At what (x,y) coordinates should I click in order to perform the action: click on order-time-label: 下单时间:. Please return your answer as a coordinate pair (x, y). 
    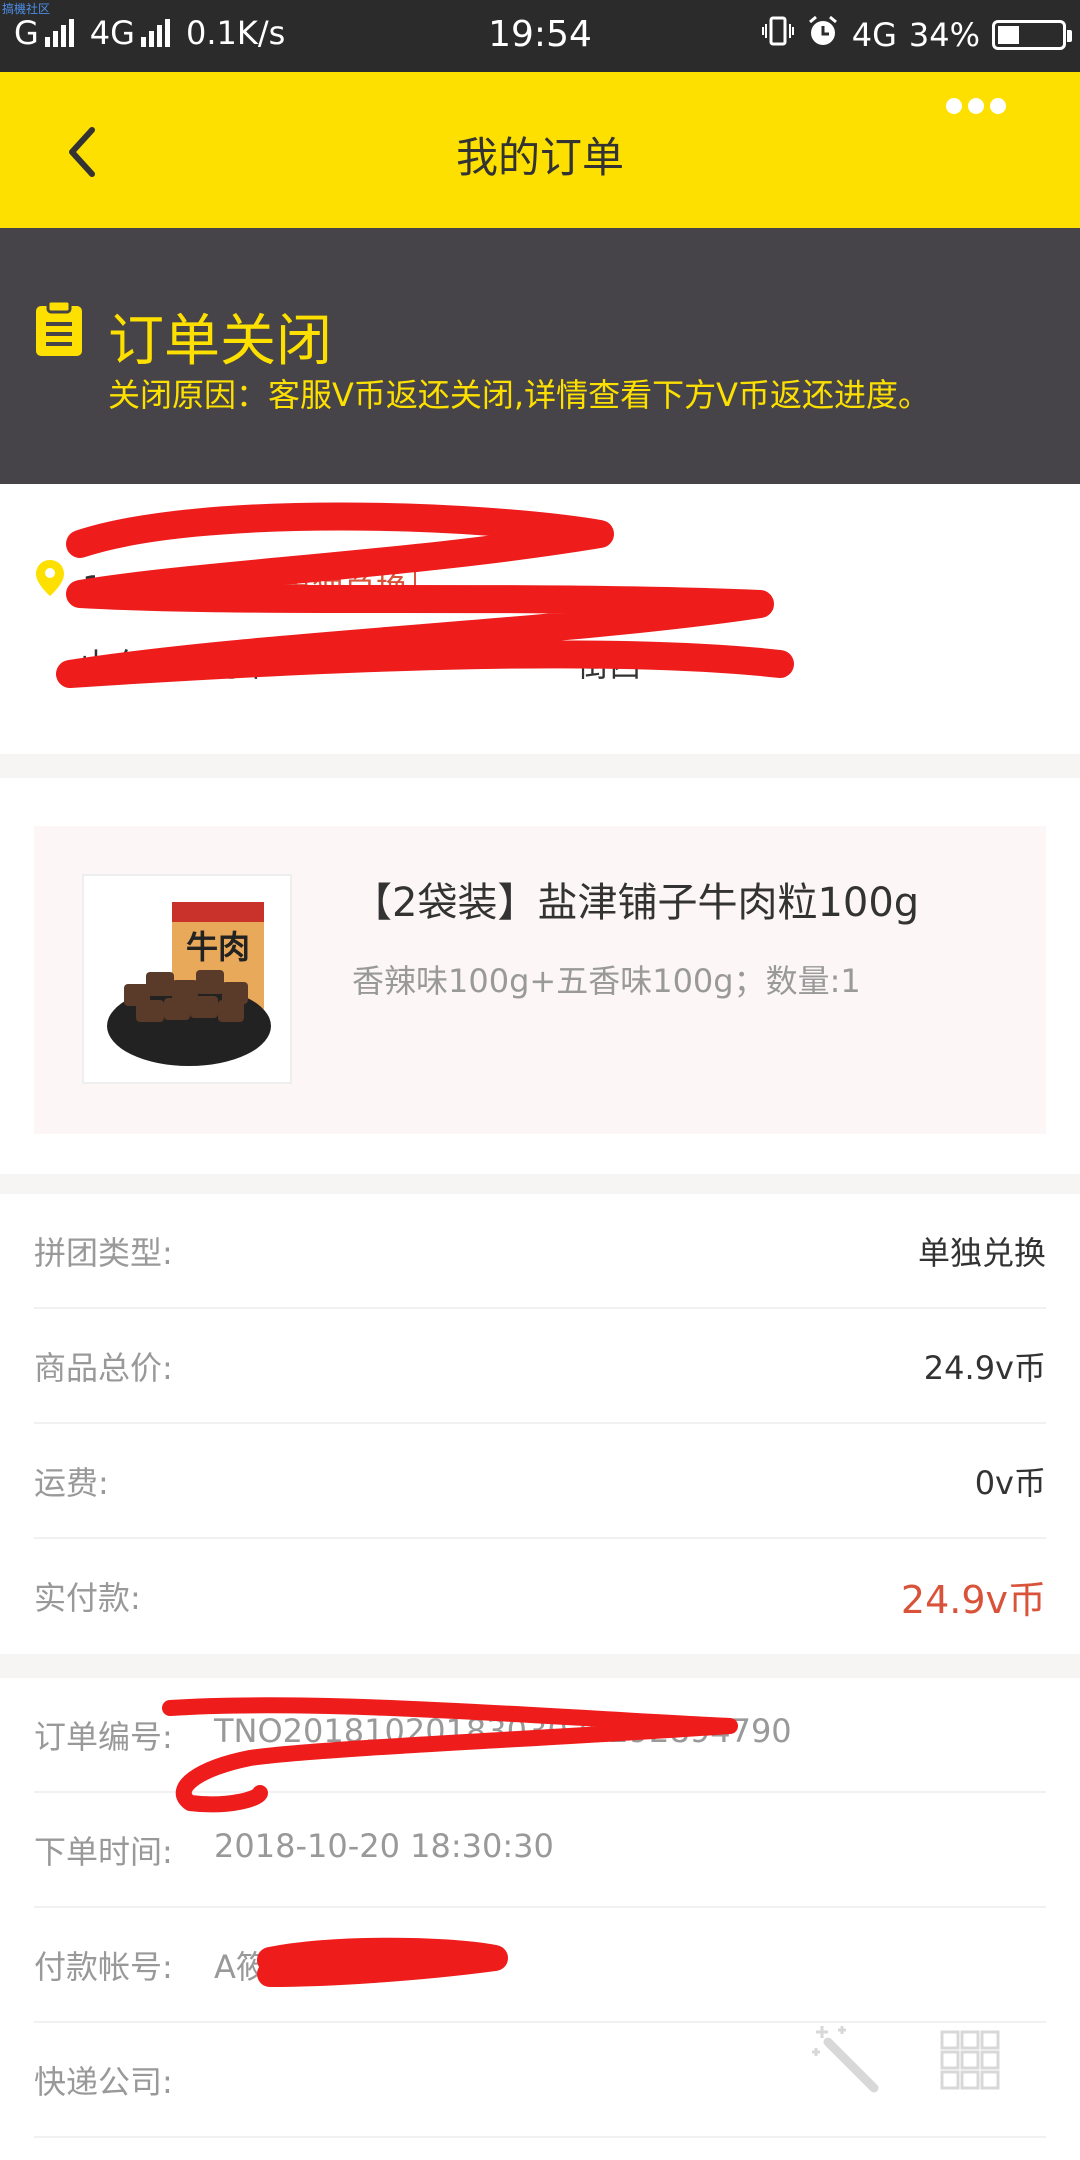
    Looking at the image, I should click on (103, 1852).